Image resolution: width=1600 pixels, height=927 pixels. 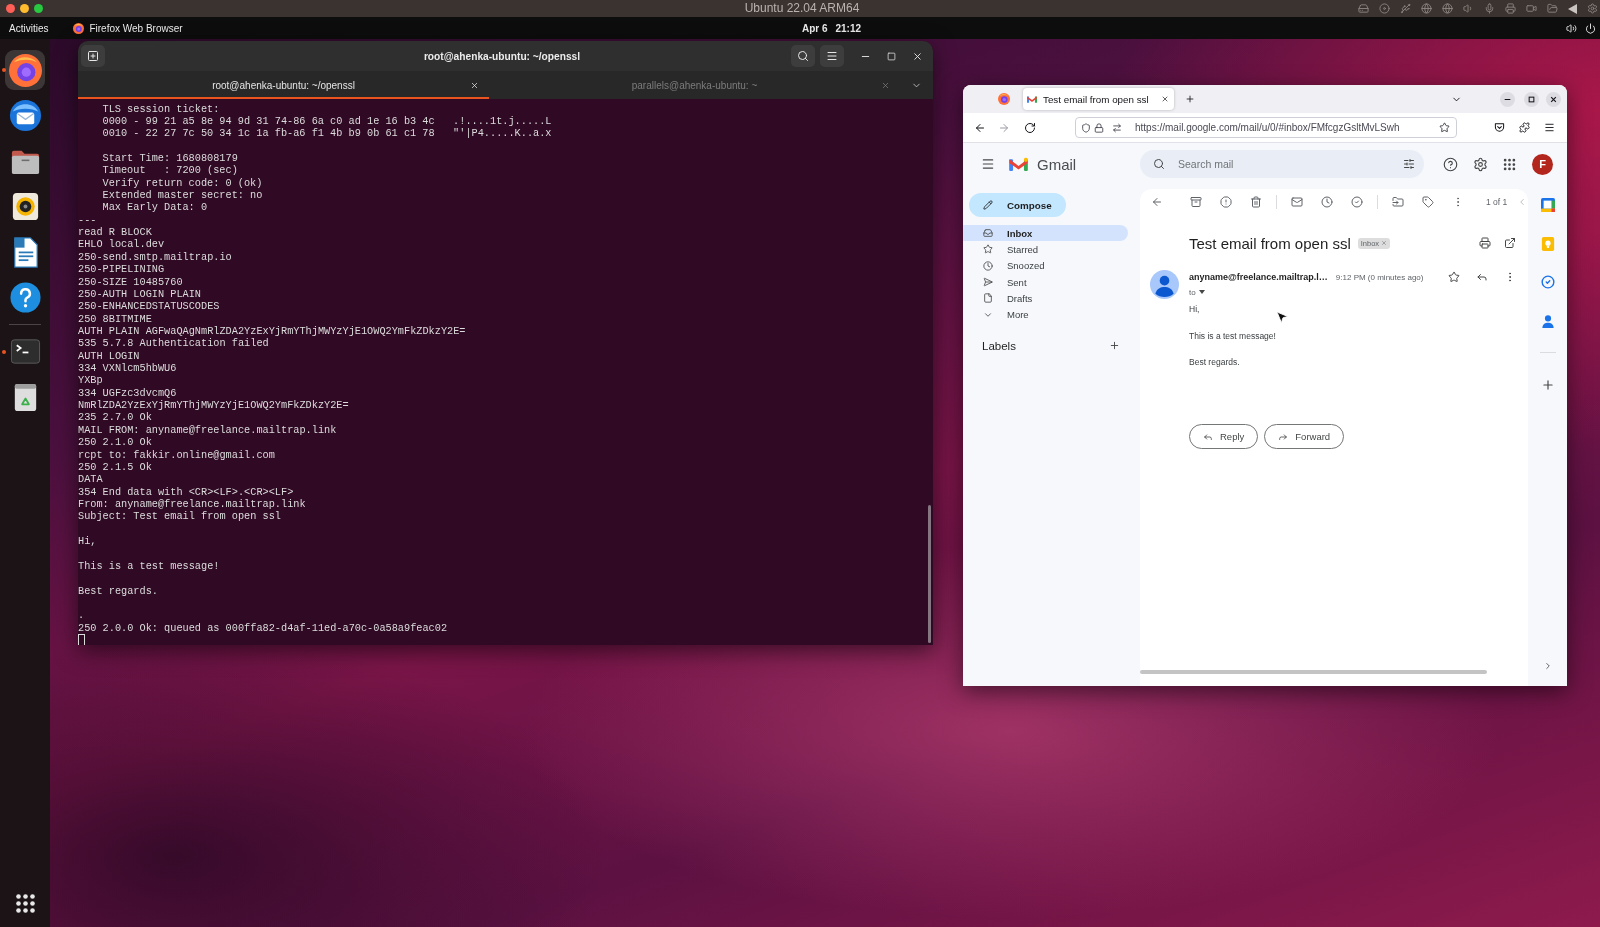 What do you see at coordinates (1549, 127) in the screenshot?
I see `menu-icon` at bounding box center [1549, 127].